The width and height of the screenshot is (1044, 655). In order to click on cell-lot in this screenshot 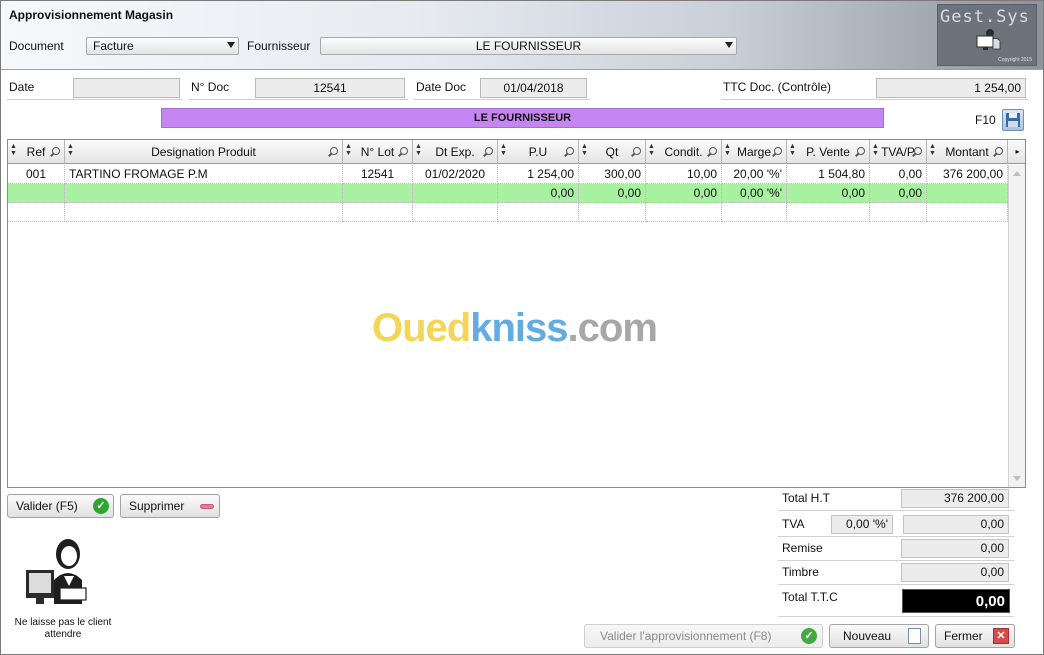, I will do `click(378, 193)`.